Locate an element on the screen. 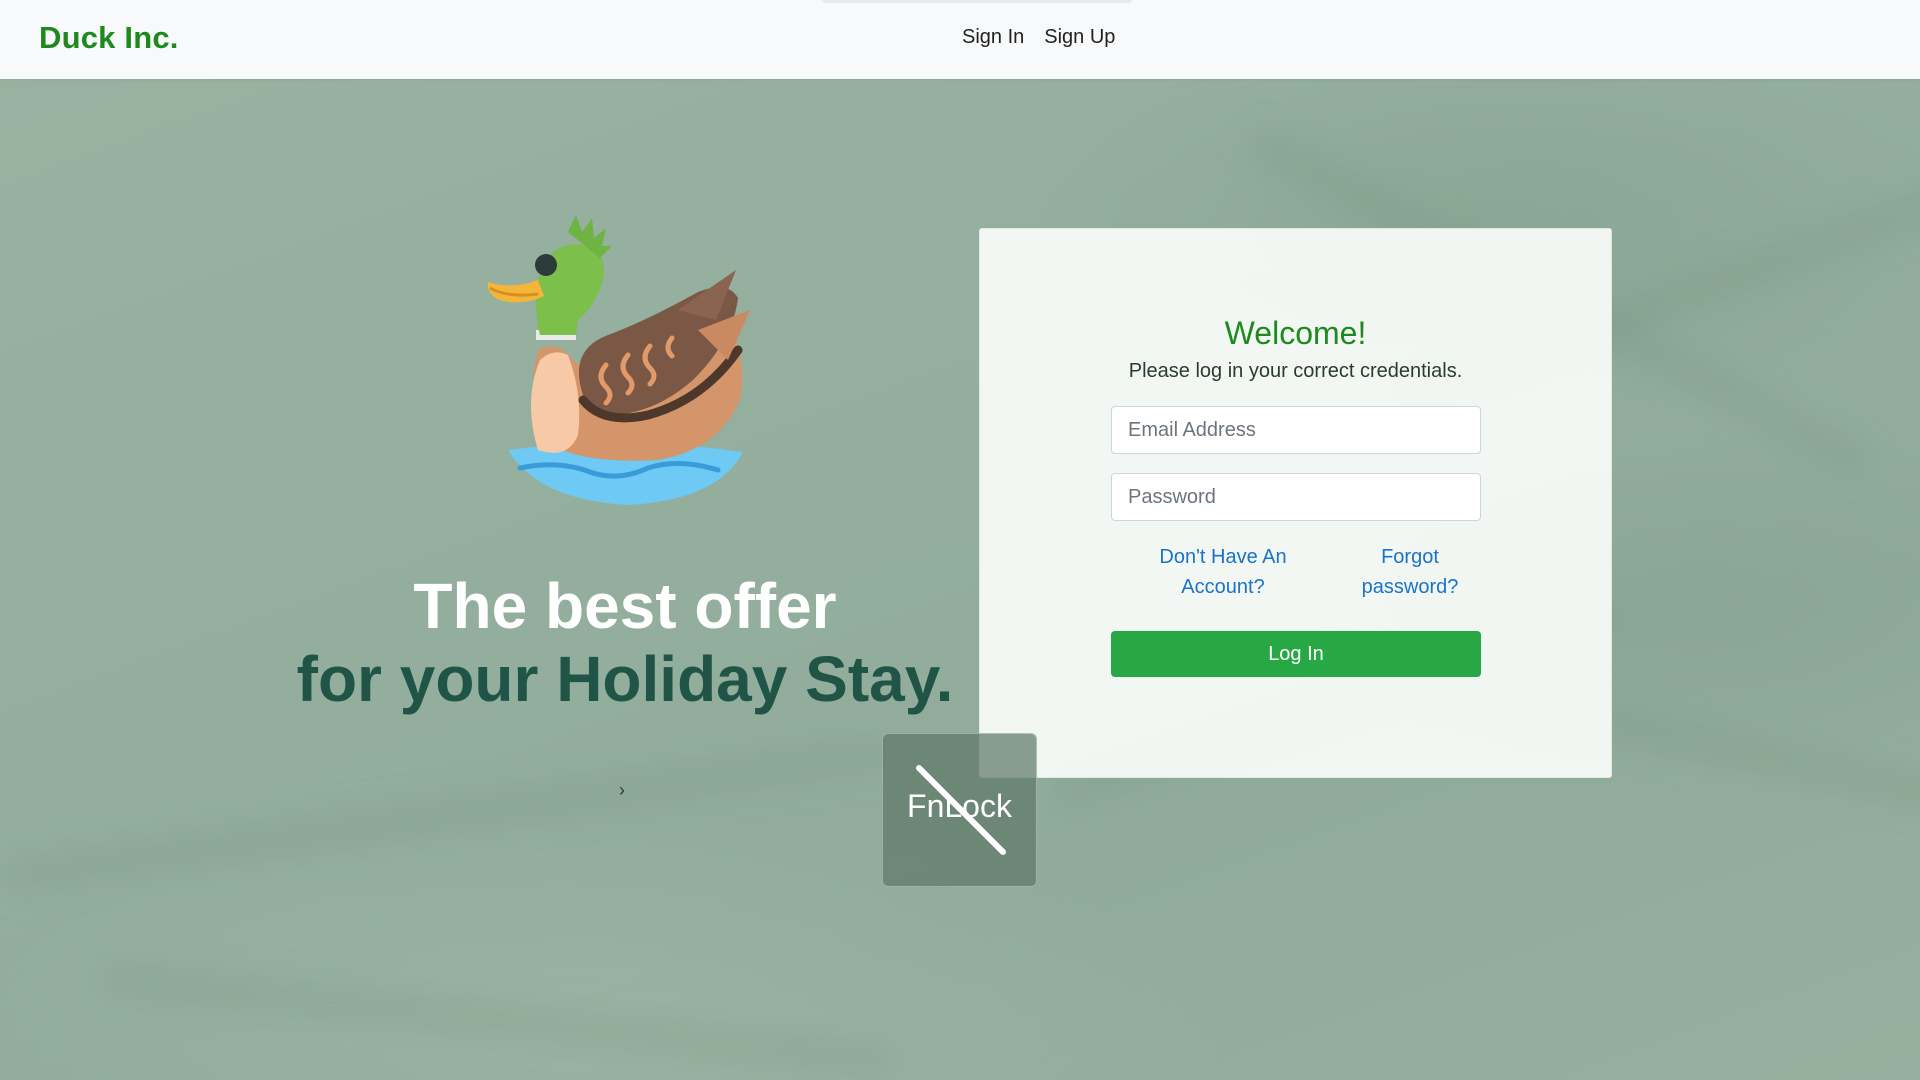  login-button: Log In is located at coordinates (1296, 654).